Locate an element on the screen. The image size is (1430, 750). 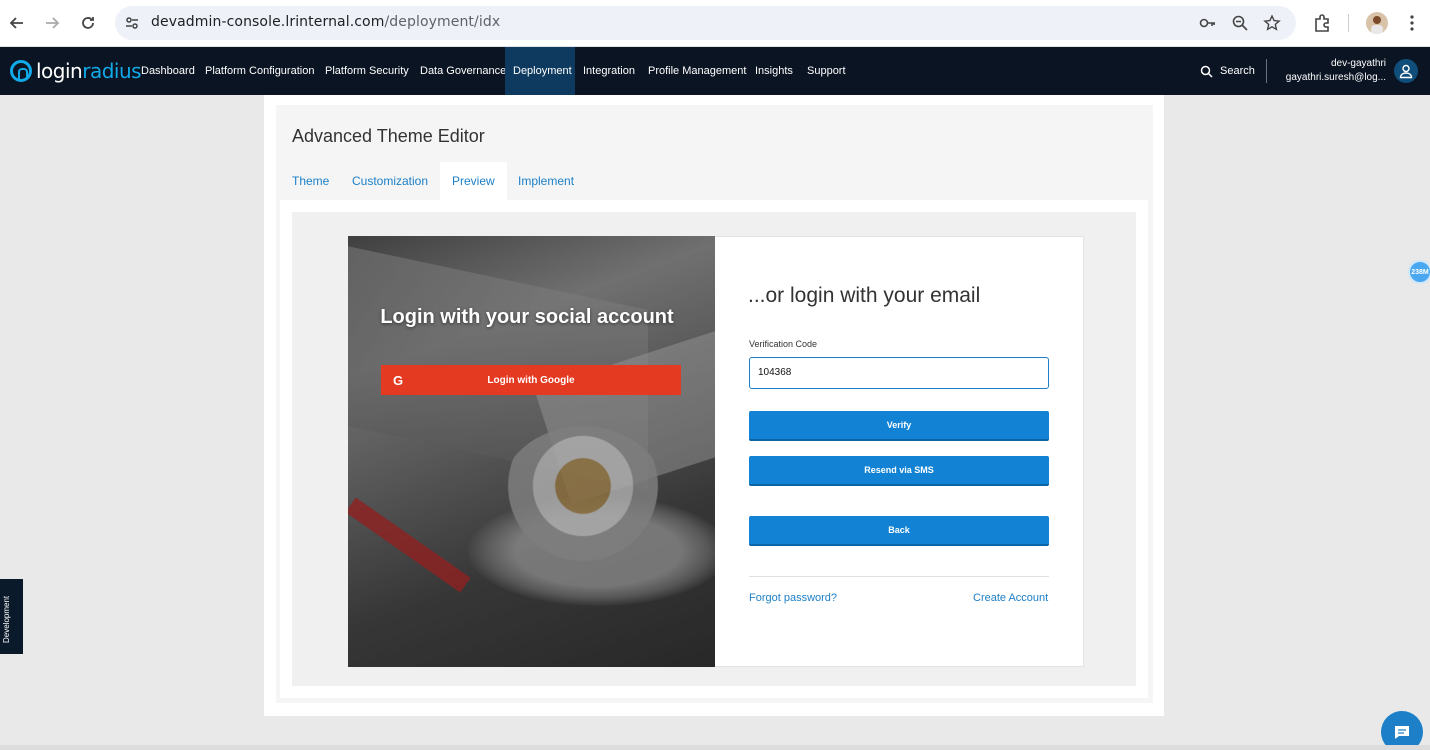
chat-icon is located at coordinates (1402, 732).